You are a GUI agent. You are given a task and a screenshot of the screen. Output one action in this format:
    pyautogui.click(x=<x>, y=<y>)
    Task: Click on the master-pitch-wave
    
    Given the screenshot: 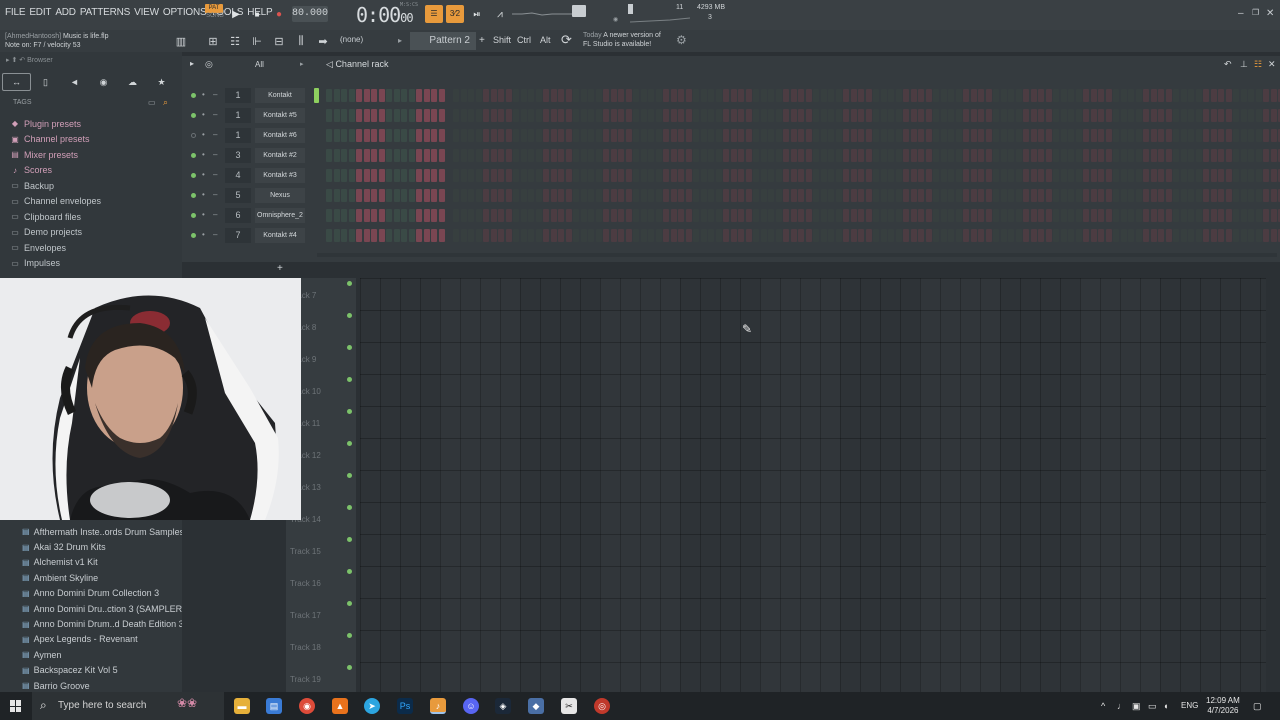 What is the action you would take?
    pyautogui.click(x=542, y=14)
    